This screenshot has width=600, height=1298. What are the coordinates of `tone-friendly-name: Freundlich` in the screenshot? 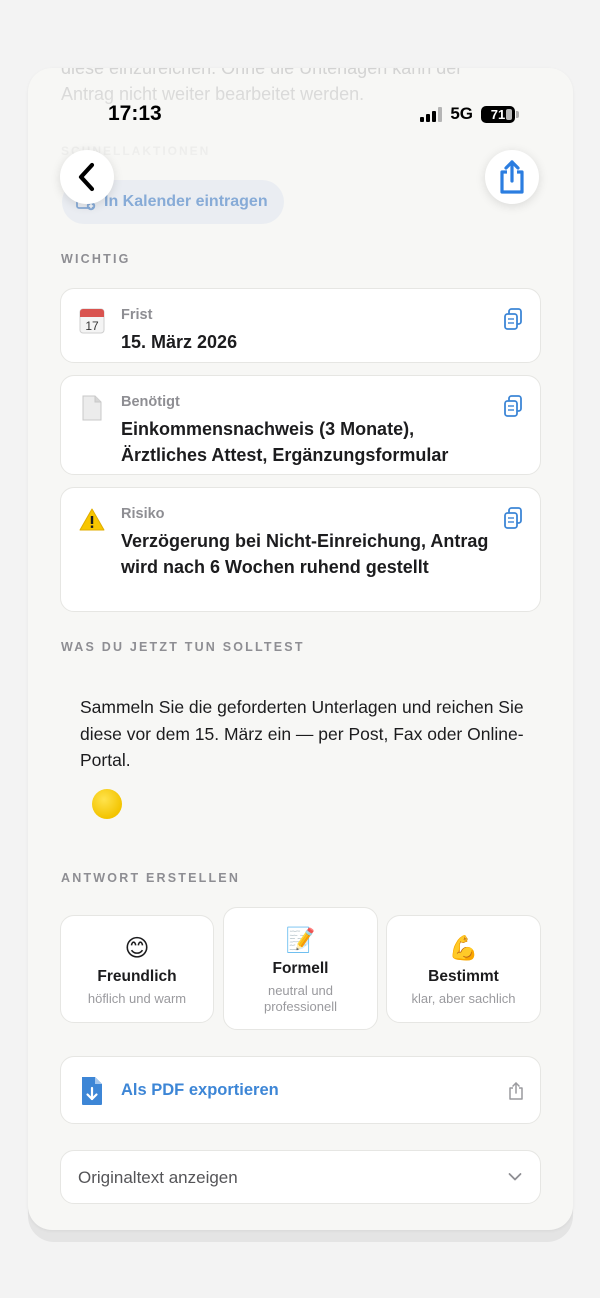 It's located at (137, 976).